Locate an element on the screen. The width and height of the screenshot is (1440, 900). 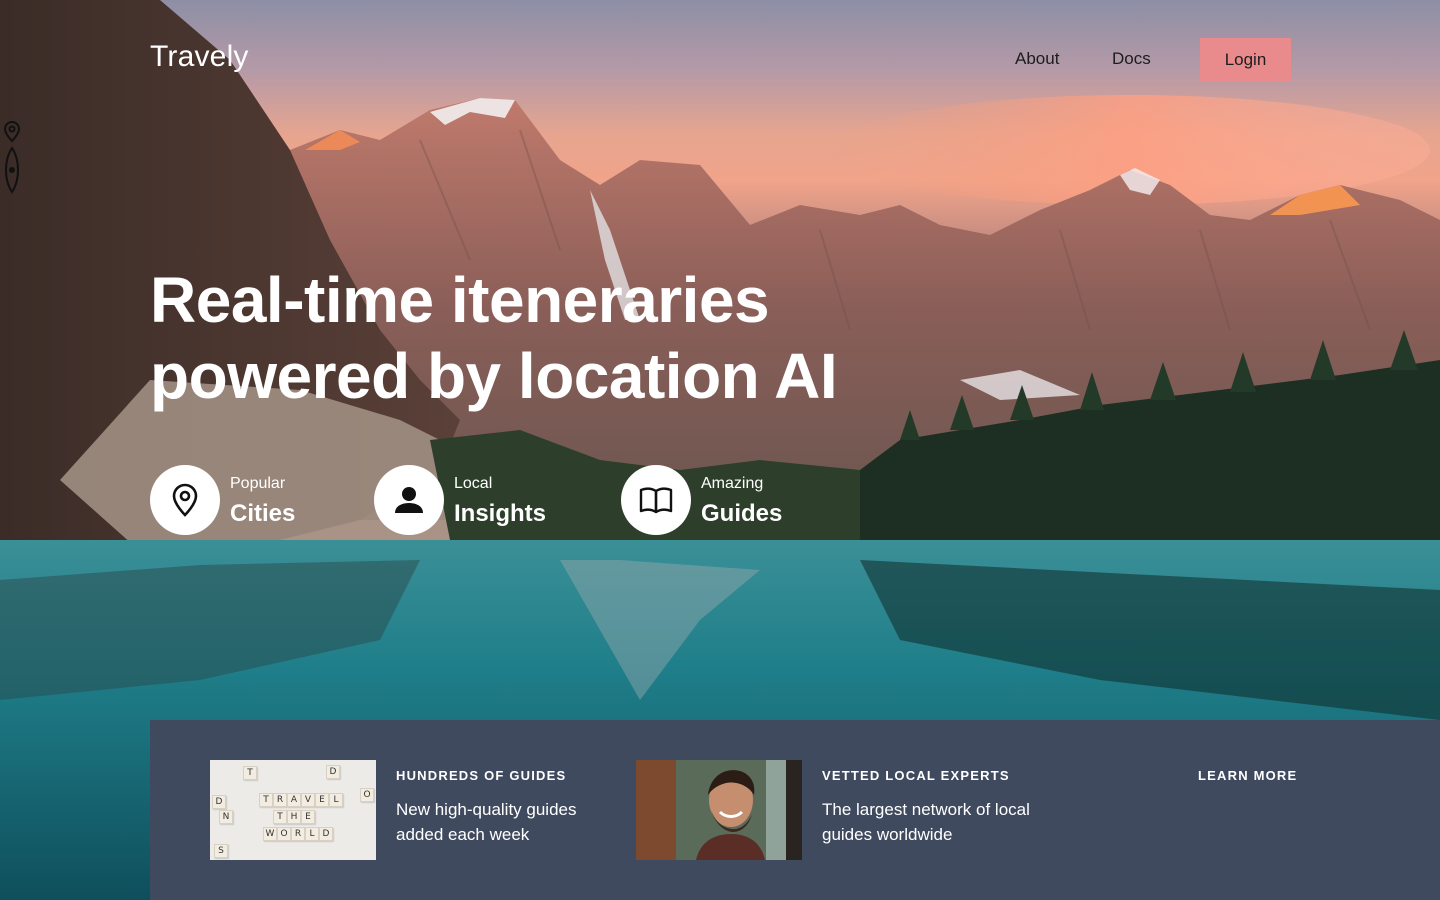
map-pin-icon is located at coordinates (185, 500).